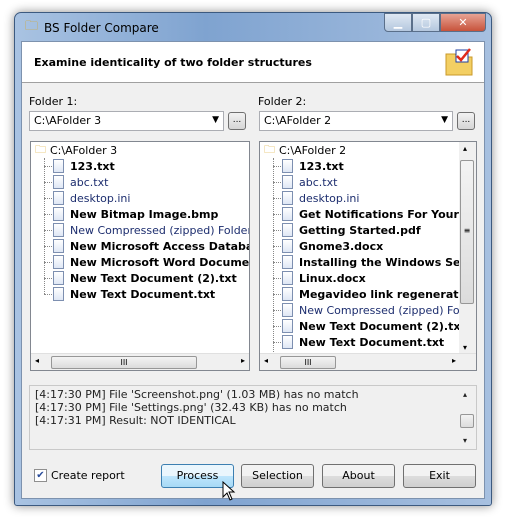  Describe the element at coordinates (463, 22) in the screenshot. I see `close-button: ✕` at that location.